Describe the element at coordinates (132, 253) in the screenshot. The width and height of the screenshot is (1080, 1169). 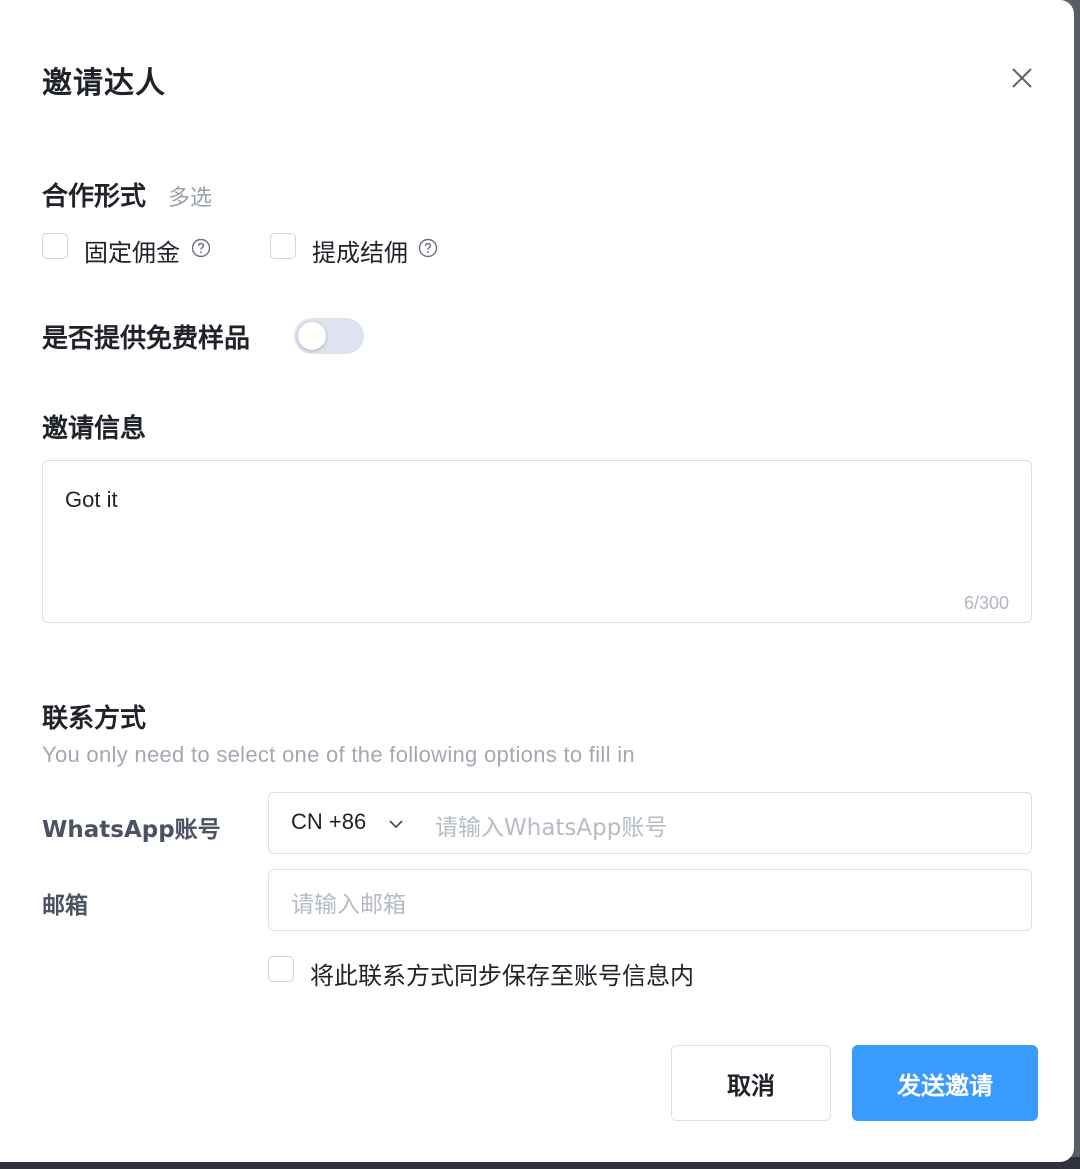
I see `fixed-commission-label: 固定佣金` at that location.